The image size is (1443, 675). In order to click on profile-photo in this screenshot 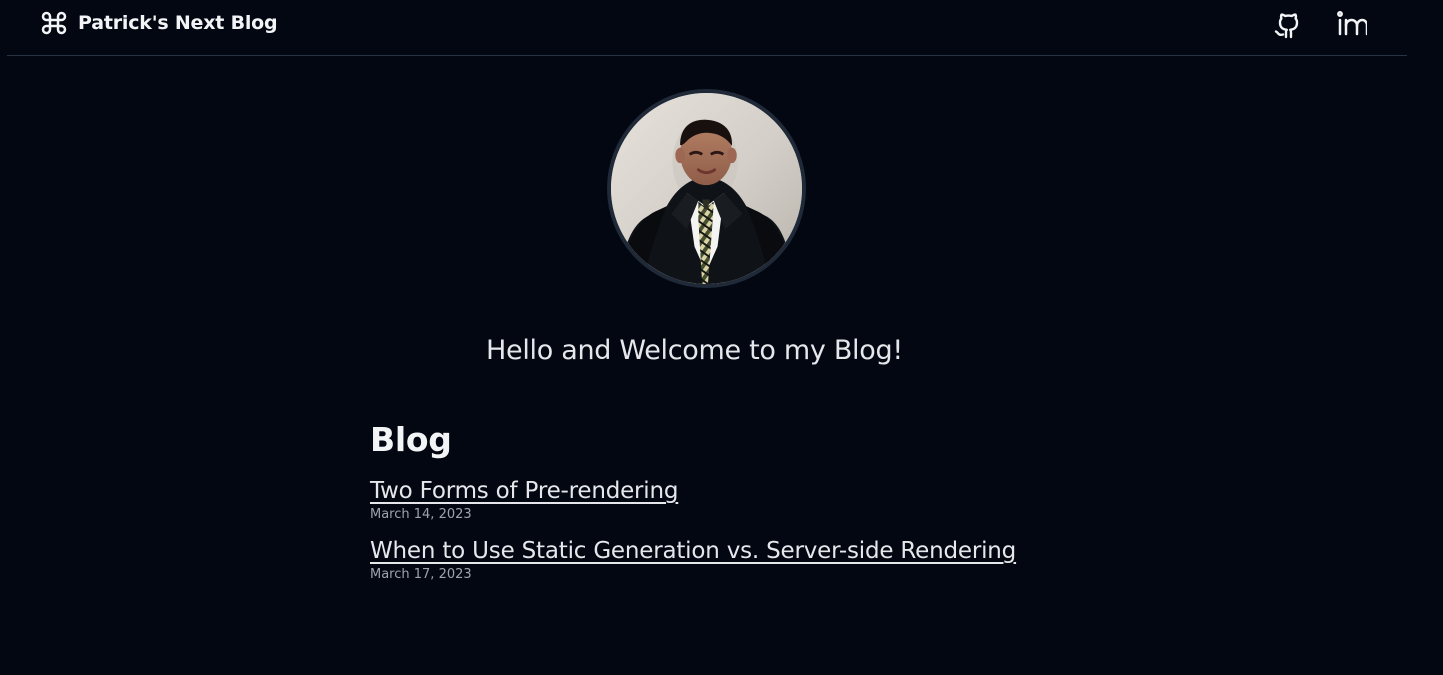, I will do `click(706, 188)`.